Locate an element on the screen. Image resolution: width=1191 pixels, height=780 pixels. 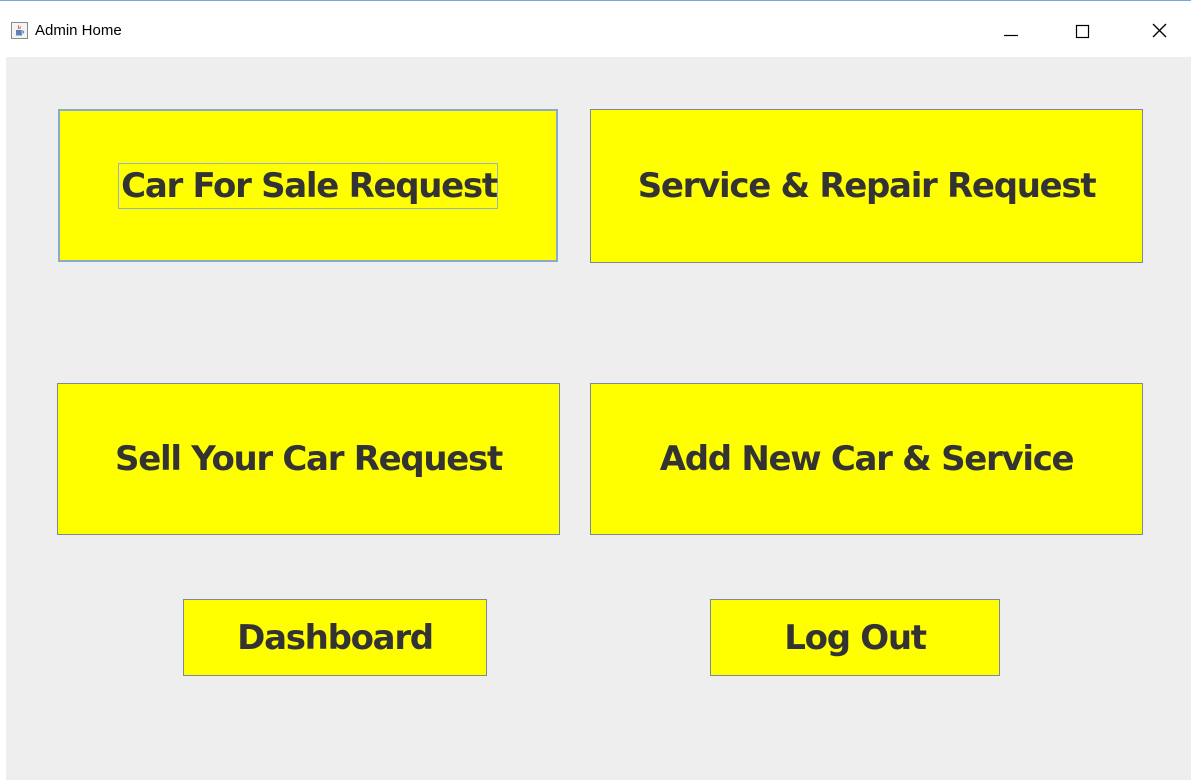
close-button is located at coordinates (1159, 31).